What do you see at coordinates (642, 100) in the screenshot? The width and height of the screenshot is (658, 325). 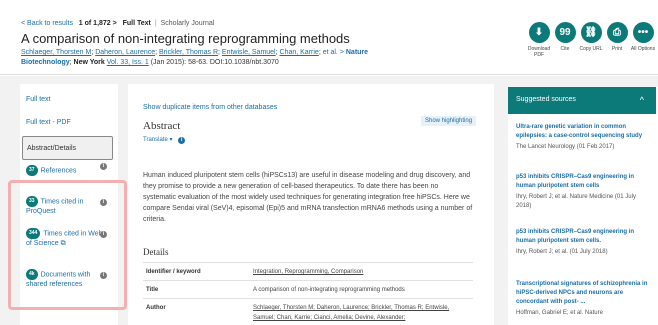 I see `chevron-up-icon: ^` at bounding box center [642, 100].